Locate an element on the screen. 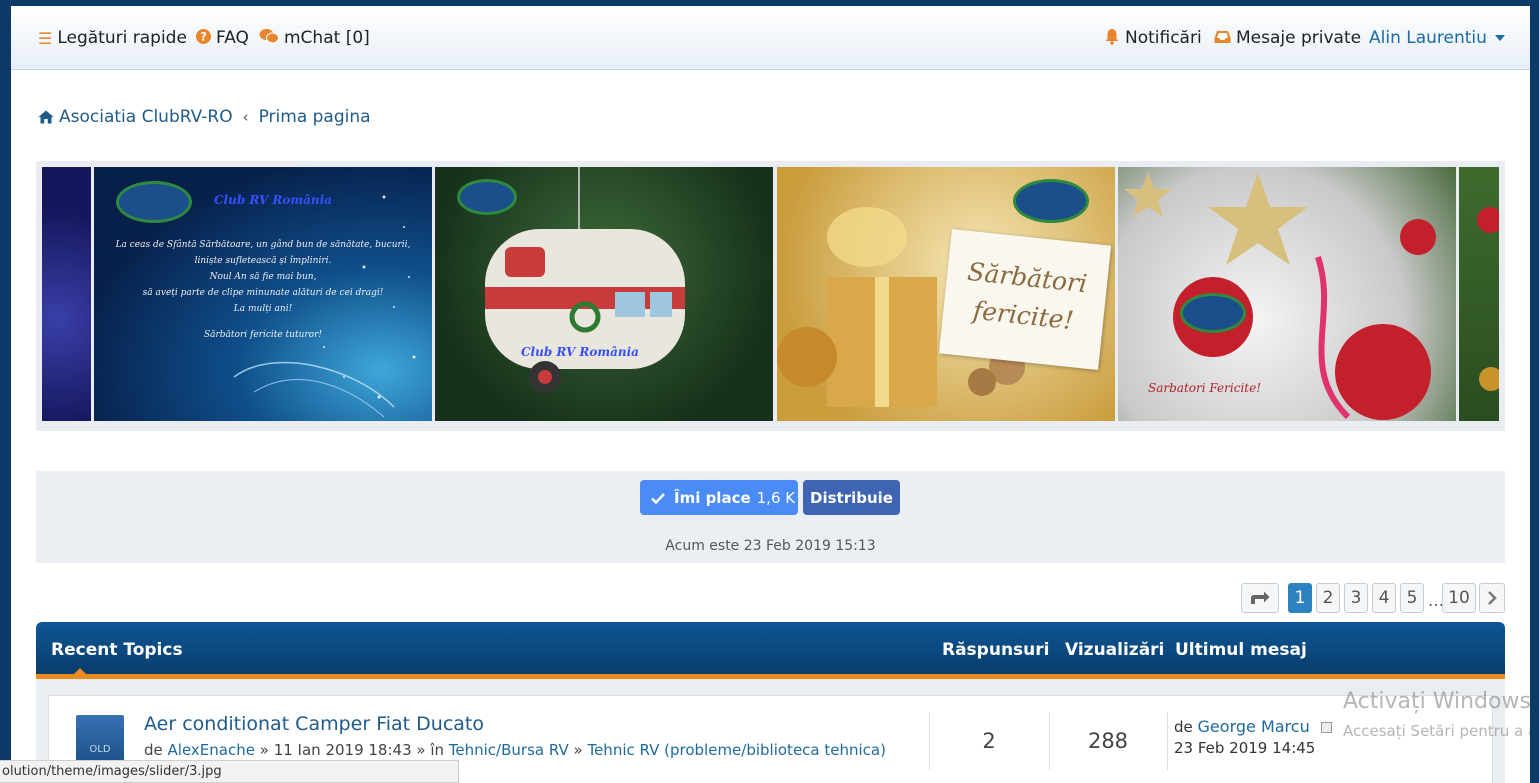 The height and width of the screenshot is (783, 1539). topic-date: » 11 Ian 2019 18:43 » în is located at coordinates (351, 750).